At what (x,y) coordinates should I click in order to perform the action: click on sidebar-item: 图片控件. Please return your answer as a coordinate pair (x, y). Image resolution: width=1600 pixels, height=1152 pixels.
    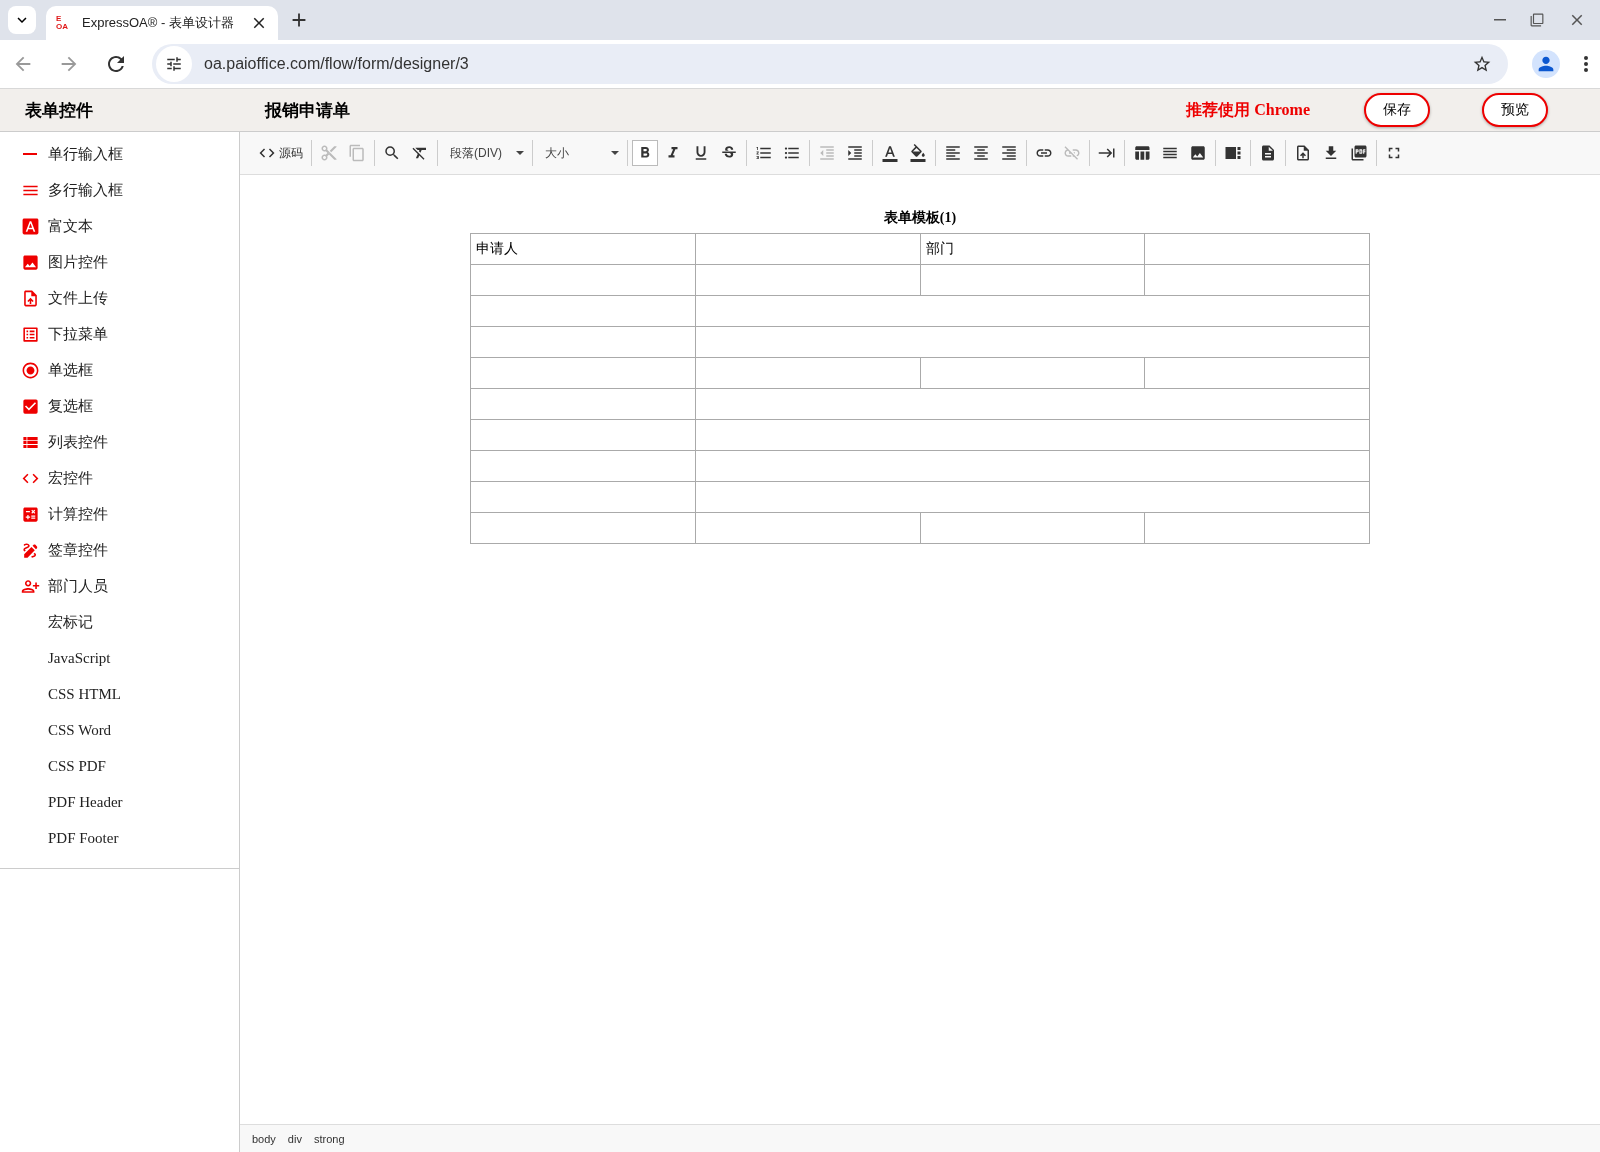
    Looking at the image, I should click on (119, 262).